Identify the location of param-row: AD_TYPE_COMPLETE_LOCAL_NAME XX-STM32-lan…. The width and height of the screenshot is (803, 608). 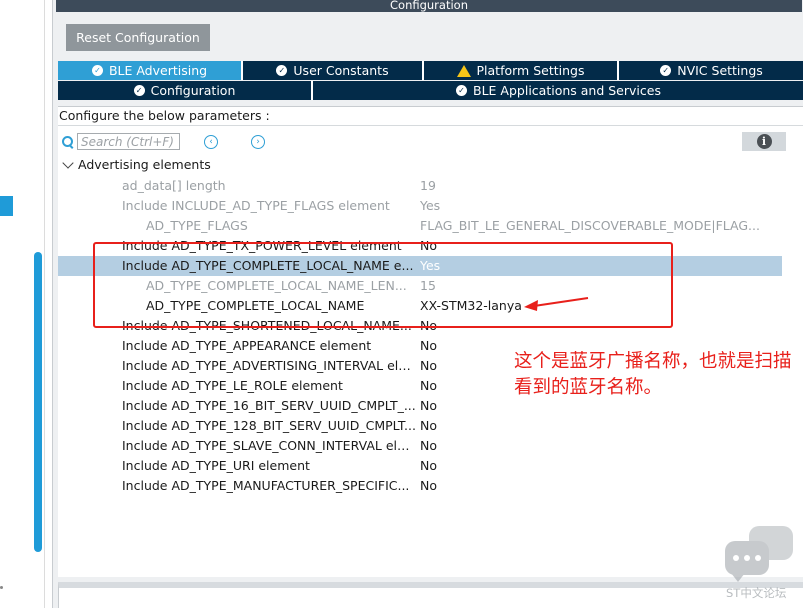
(420, 306).